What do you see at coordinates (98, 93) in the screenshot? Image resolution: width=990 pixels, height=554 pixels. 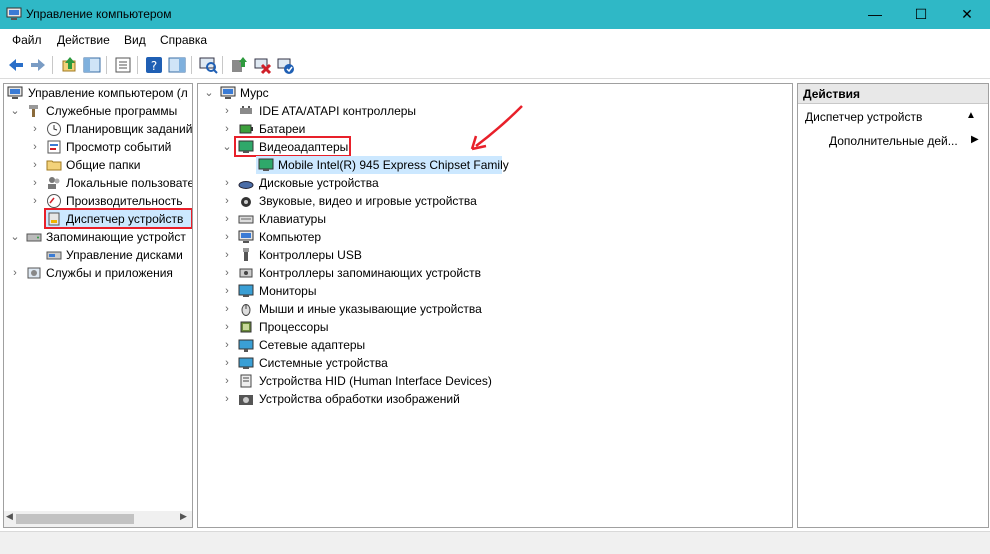 I see `tree-item-computer-management: Управление компьютером (л` at bounding box center [98, 93].